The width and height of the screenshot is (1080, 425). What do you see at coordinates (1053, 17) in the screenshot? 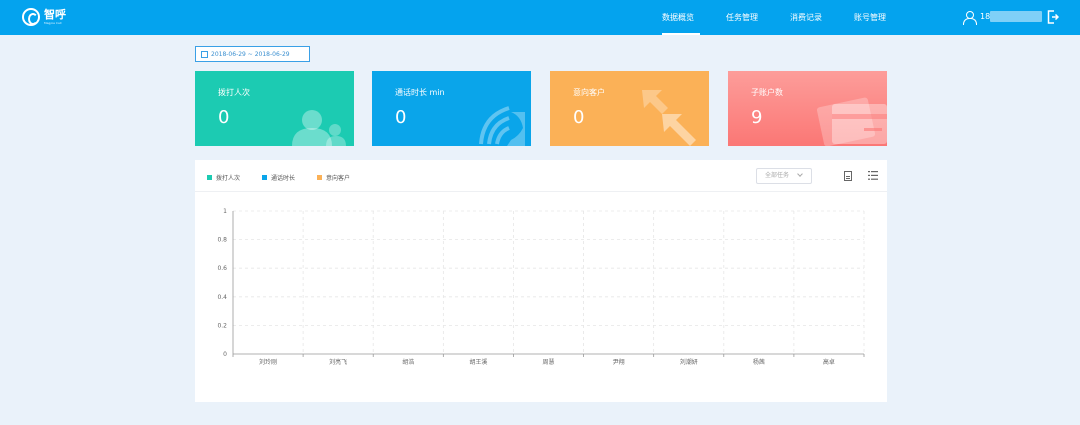
I see `logout-icon` at bounding box center [1053, 17].